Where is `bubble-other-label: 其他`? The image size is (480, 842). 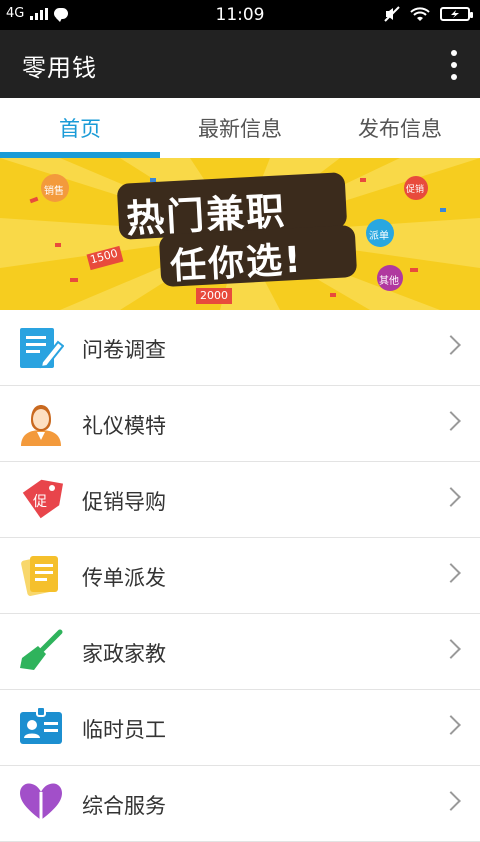 bubble-other-label: 其他 is located at coordinates (389, 281).